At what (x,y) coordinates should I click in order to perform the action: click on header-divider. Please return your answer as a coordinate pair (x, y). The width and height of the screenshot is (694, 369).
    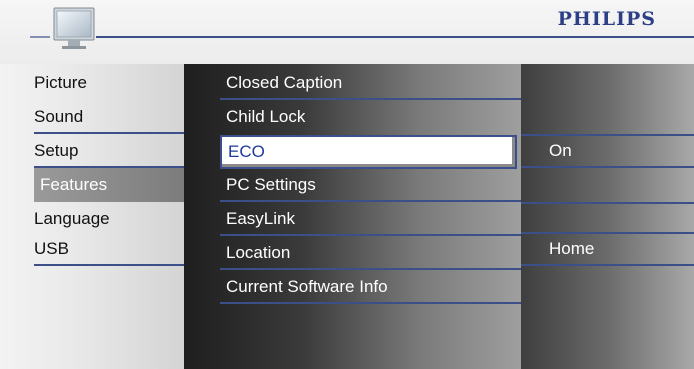
    Looking at the image, I should click on (395, 37).